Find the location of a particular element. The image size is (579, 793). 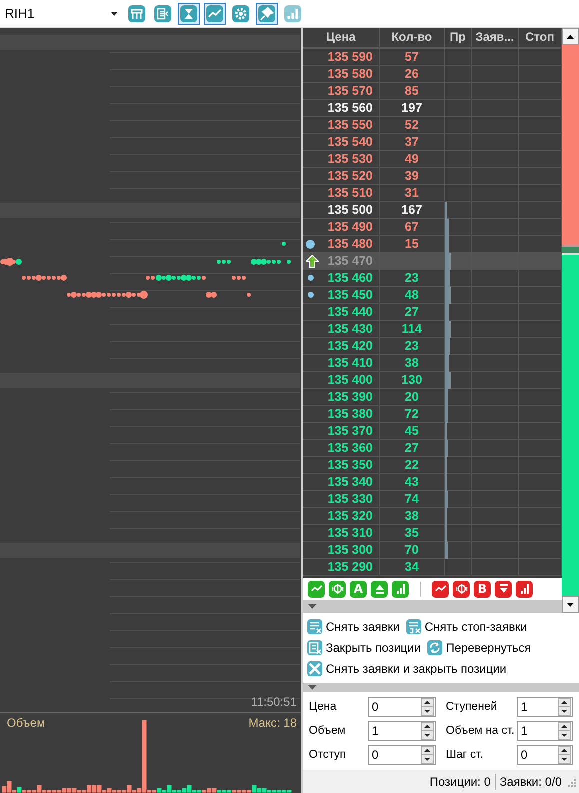

pin-icon is located at coordinates (267, 13).